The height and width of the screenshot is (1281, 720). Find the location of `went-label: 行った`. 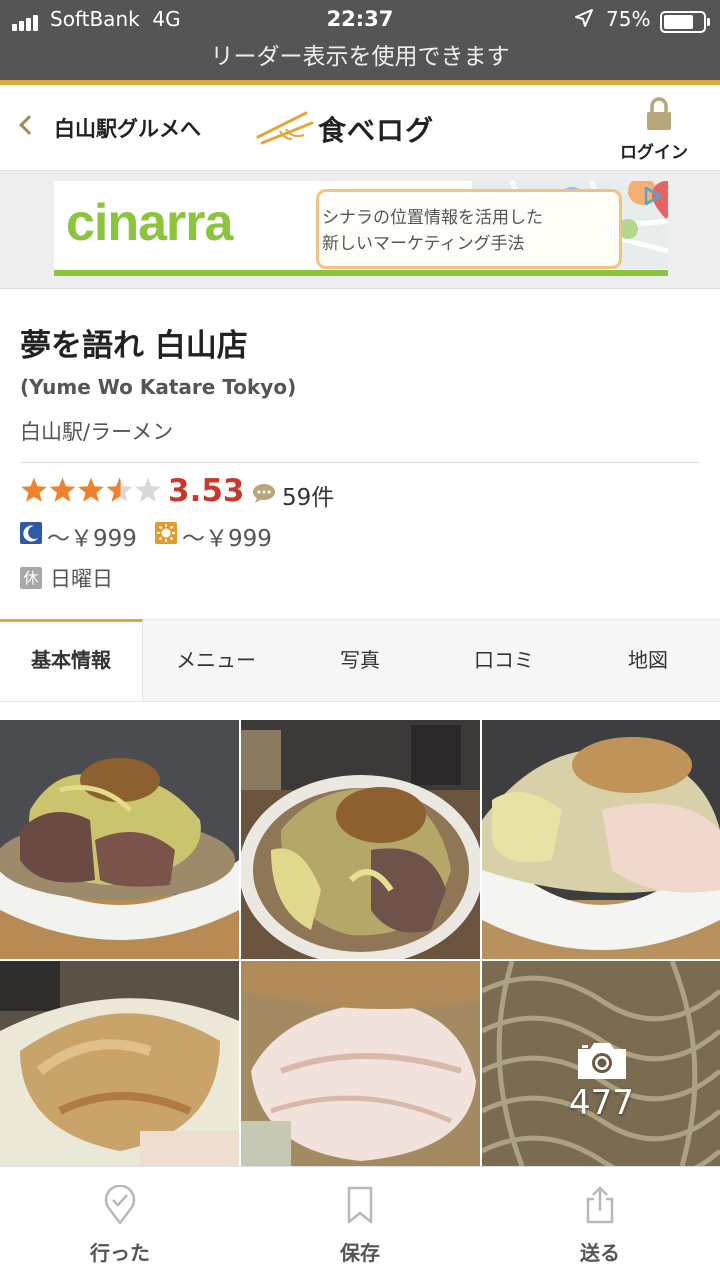

went-label: 行った is located at coordinates (120, 1253).